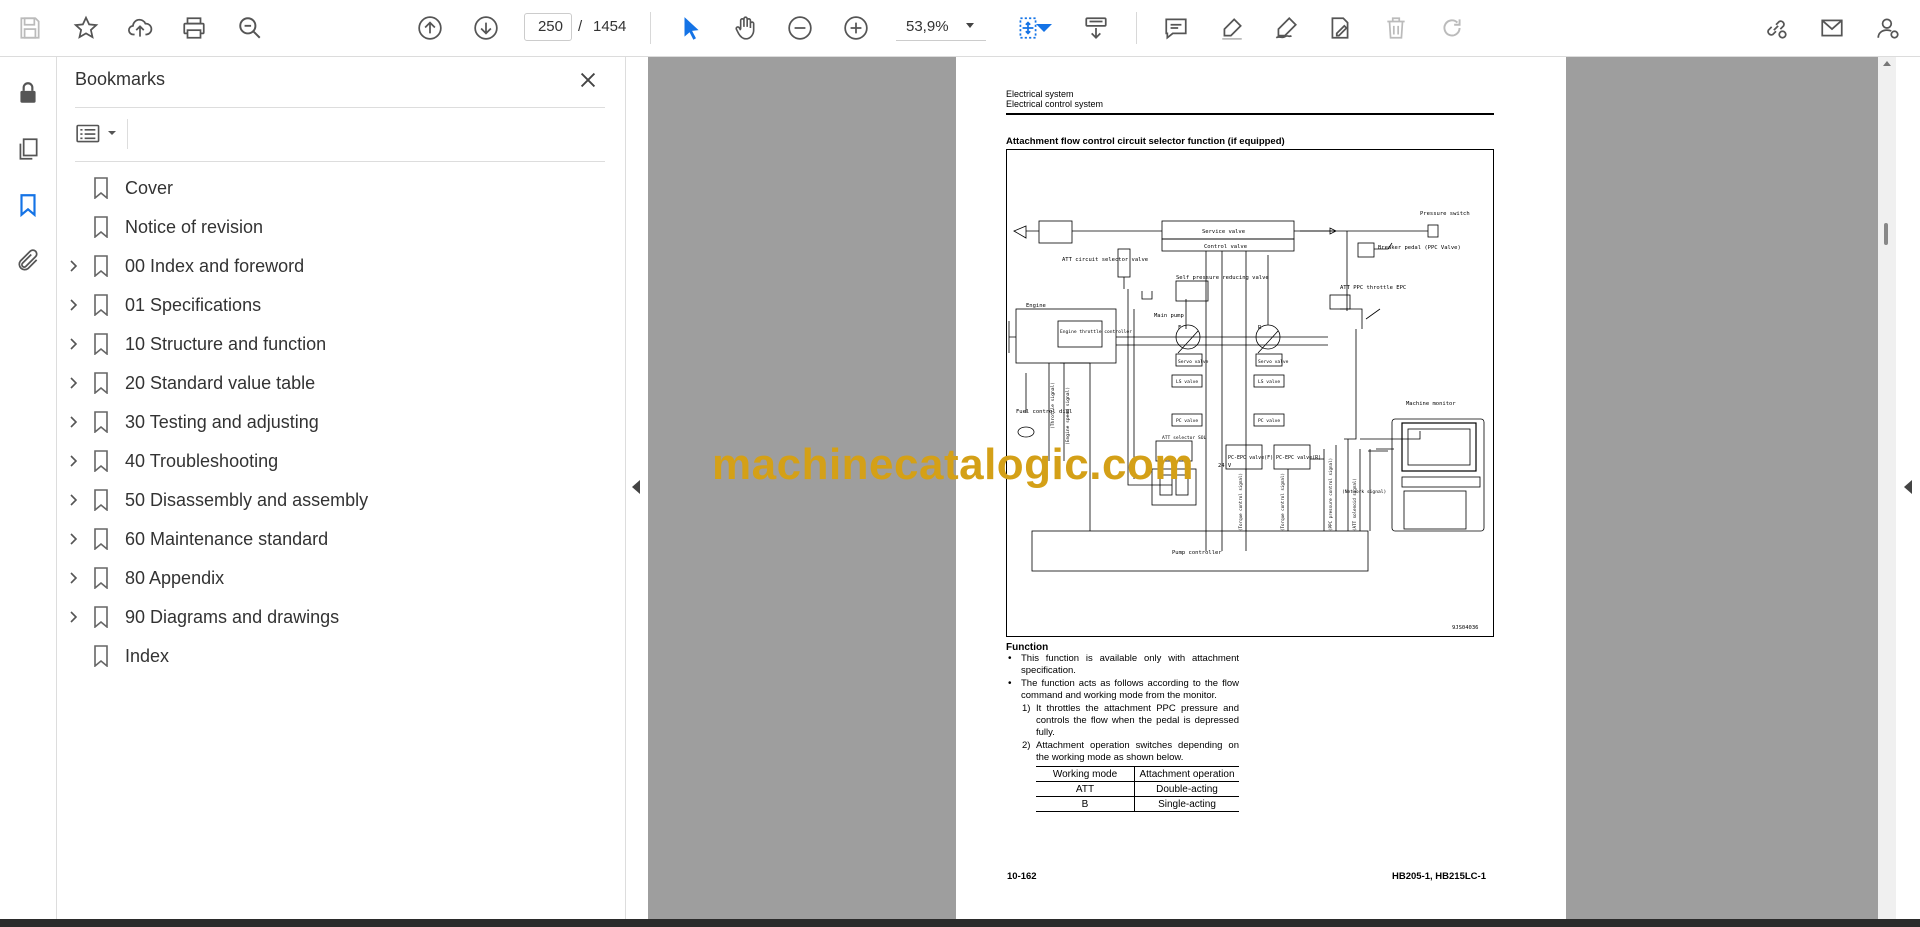  I want to click on stamp-edit-icon, so click(1340, 28).